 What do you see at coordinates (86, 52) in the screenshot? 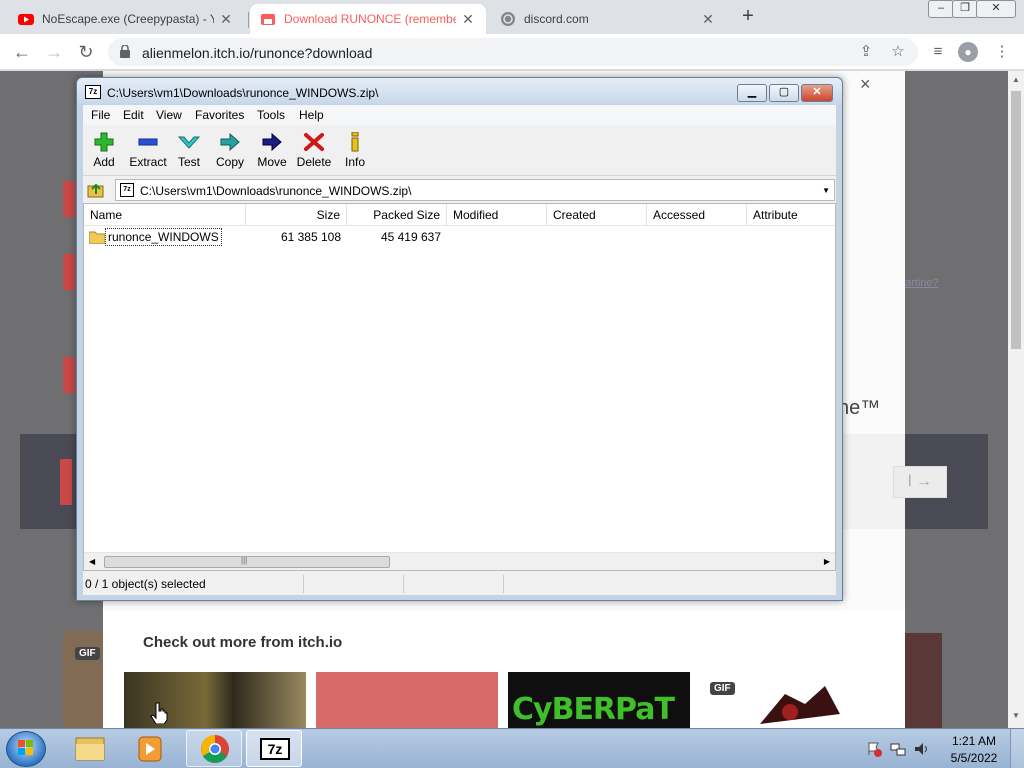
I see `reload-icon: ↻` at bounding box center [86, 52].